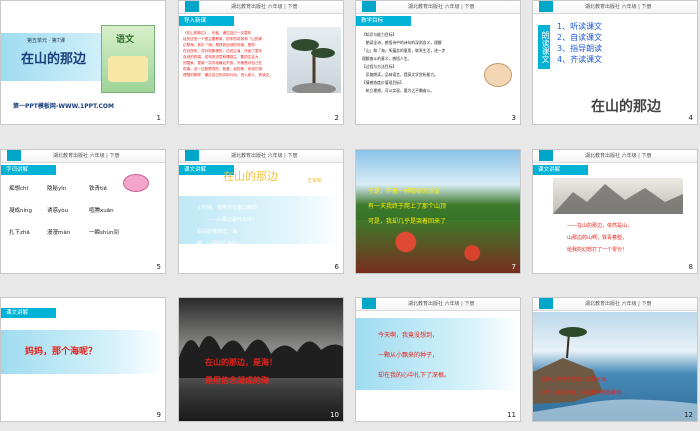  What do you see at coordinates (250, 176) in the screenshot?
I see `poem-title: 在山的那边` at bounding box center [250, 176].